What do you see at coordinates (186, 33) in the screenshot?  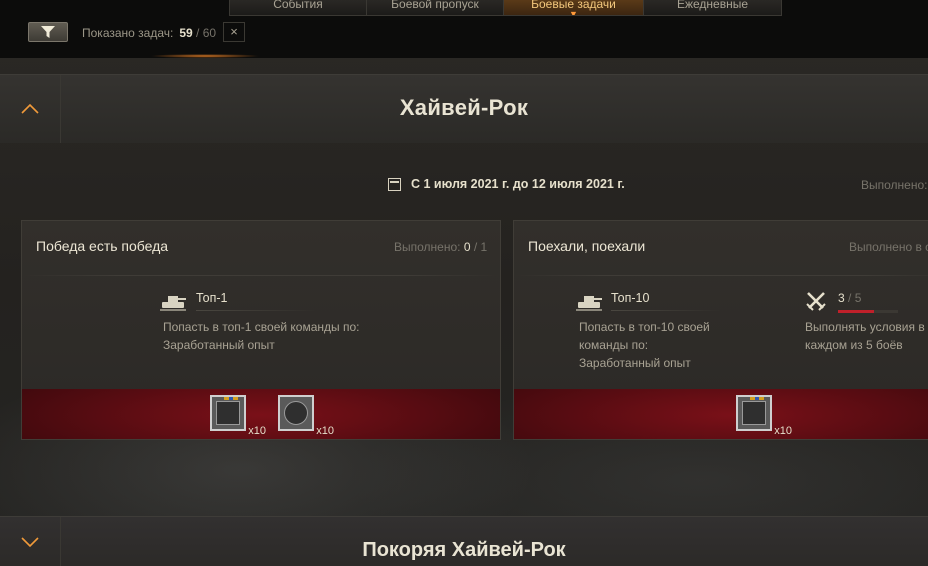 I see `shown-count: 59` at bounding box center [186, 33].